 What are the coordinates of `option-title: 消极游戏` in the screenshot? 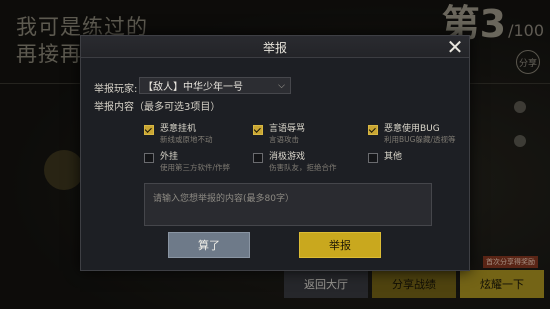 It's located at (287, 157).